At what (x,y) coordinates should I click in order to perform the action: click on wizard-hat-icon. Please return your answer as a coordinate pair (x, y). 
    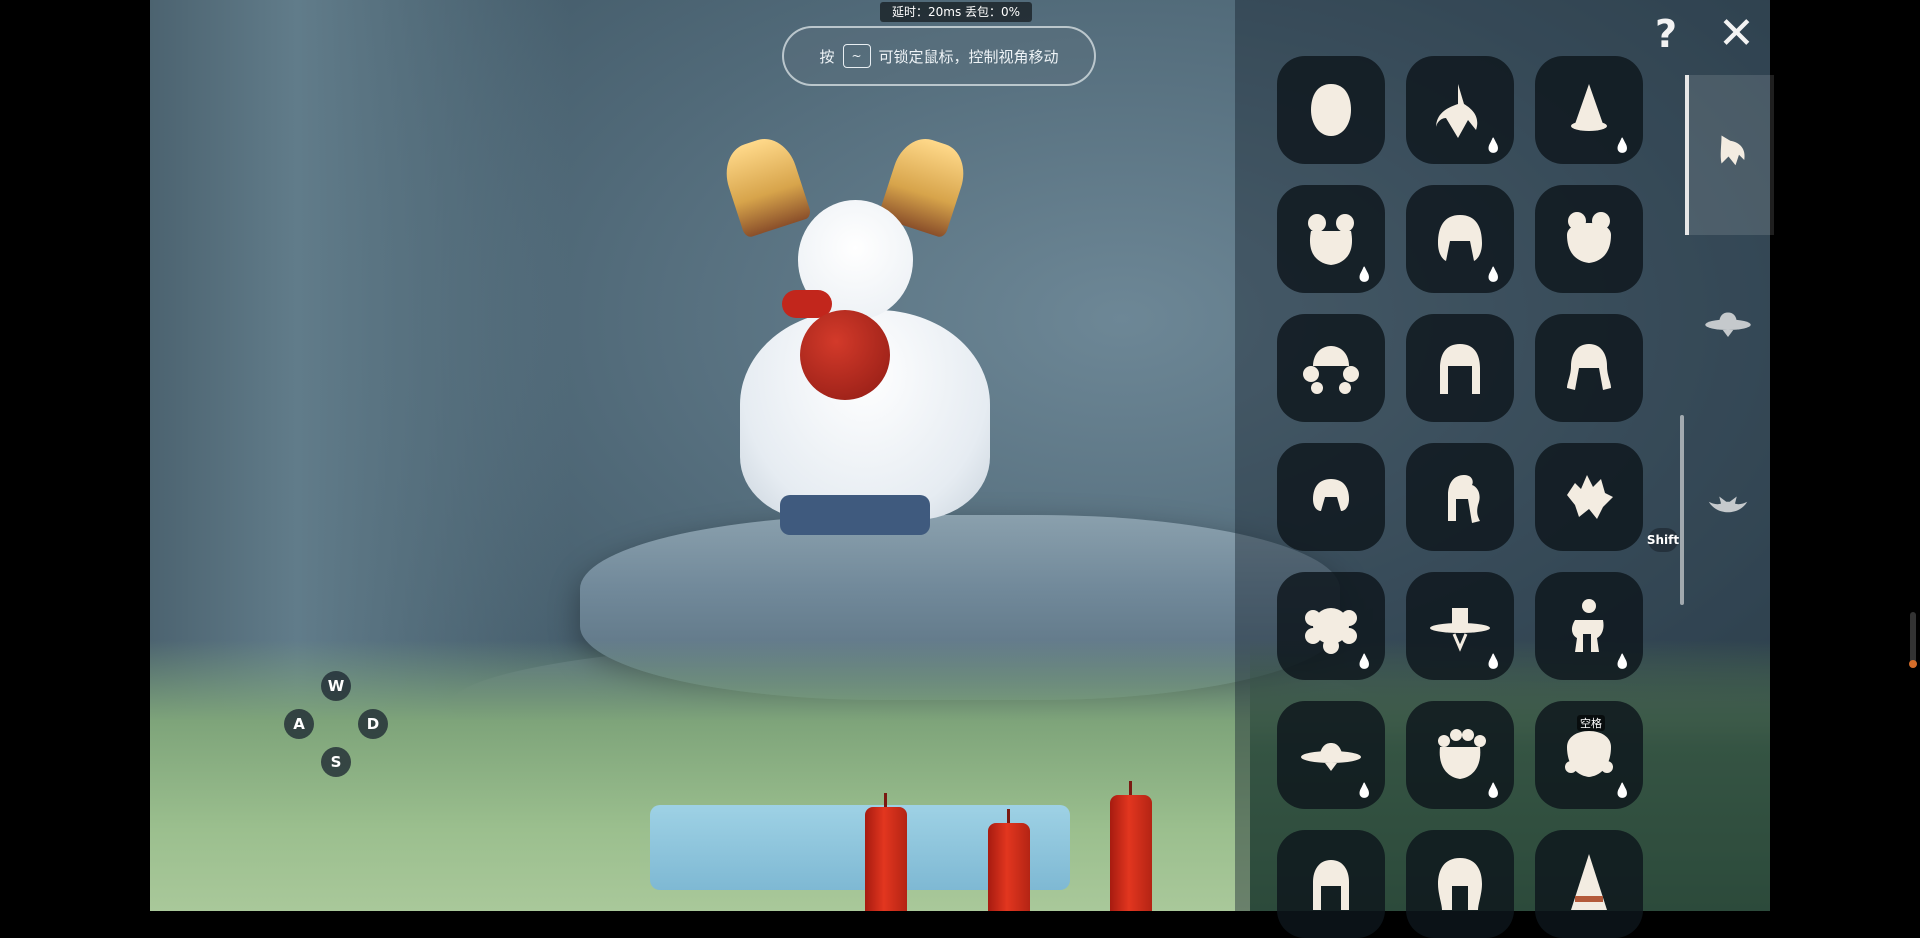
    Looking at the image, I should click on (1589, 884).